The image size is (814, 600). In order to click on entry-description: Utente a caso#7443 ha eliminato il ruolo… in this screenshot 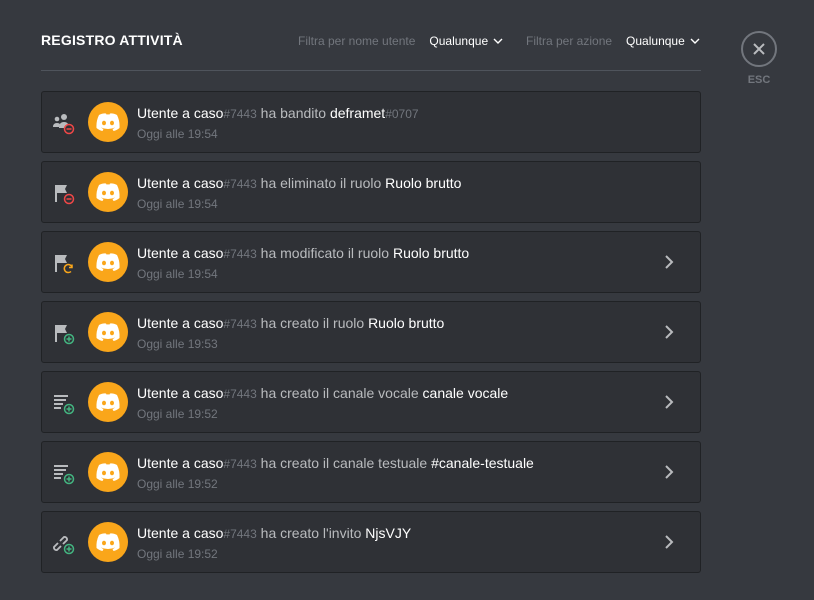, I will do `click(299, 183)`.